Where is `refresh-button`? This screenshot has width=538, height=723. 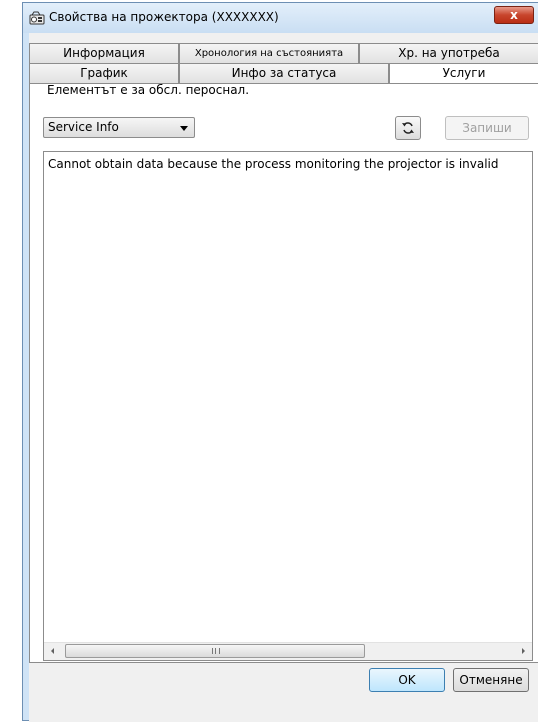 refresh-button is located at coordinates (408, 128).